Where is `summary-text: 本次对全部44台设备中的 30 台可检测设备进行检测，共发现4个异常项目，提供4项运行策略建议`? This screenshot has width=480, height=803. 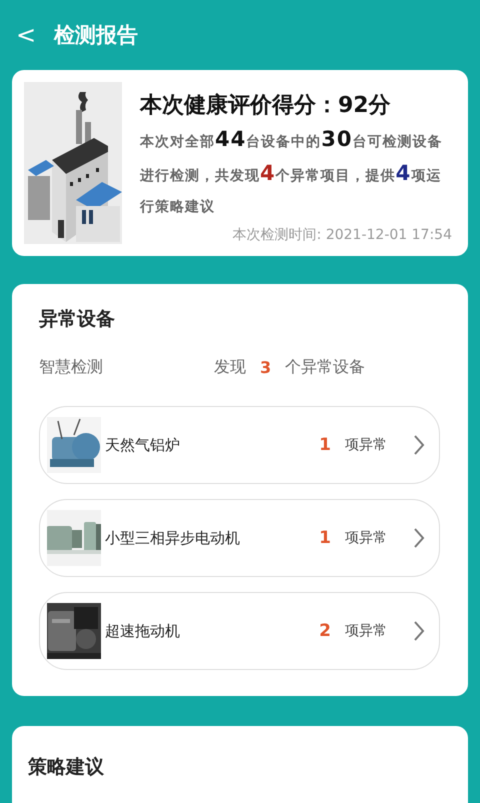
summary-text: 本次对全部44台设备中的 30 台可检测设备进行检测，共发现4个异常项目，提供4项运行策略建议 is located at coordinates (292, 171).